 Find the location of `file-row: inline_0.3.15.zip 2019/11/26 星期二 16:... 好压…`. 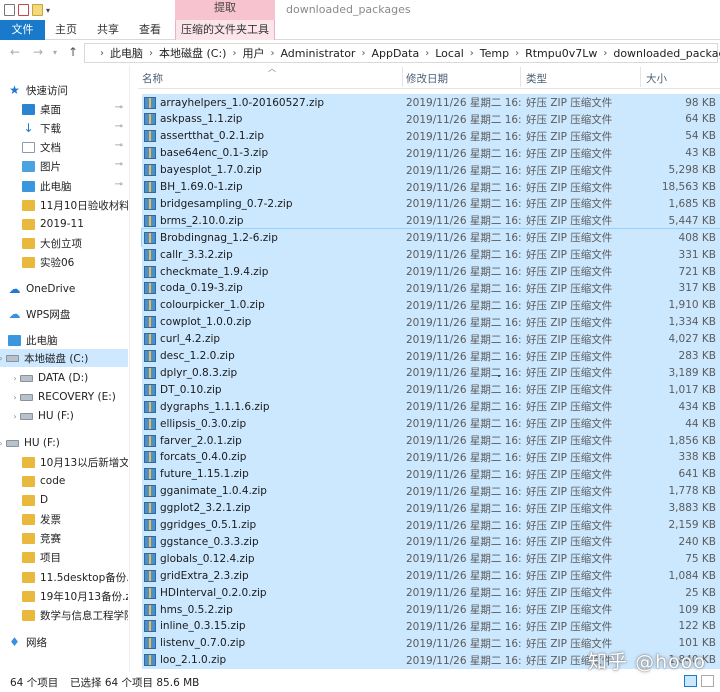

file-row: inline_0.3.15.zip 2019/11/26 星期二 16:... 好压… is located at coordinates (431, 626).